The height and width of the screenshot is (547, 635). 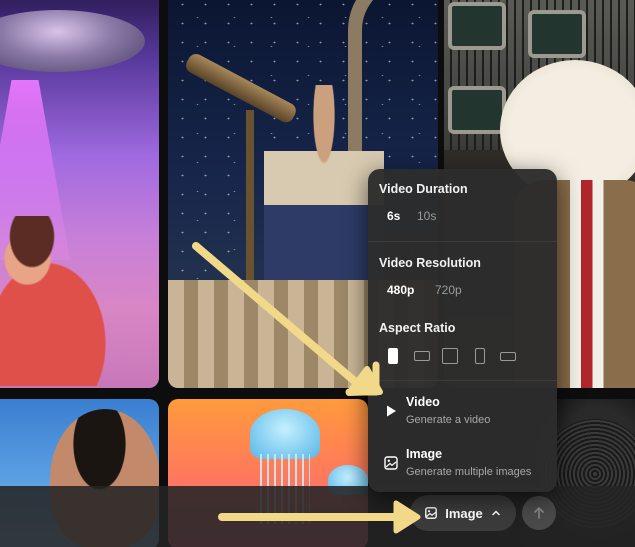 I want to click on mode-option-image-title: Image, so click(x=424, y=454).